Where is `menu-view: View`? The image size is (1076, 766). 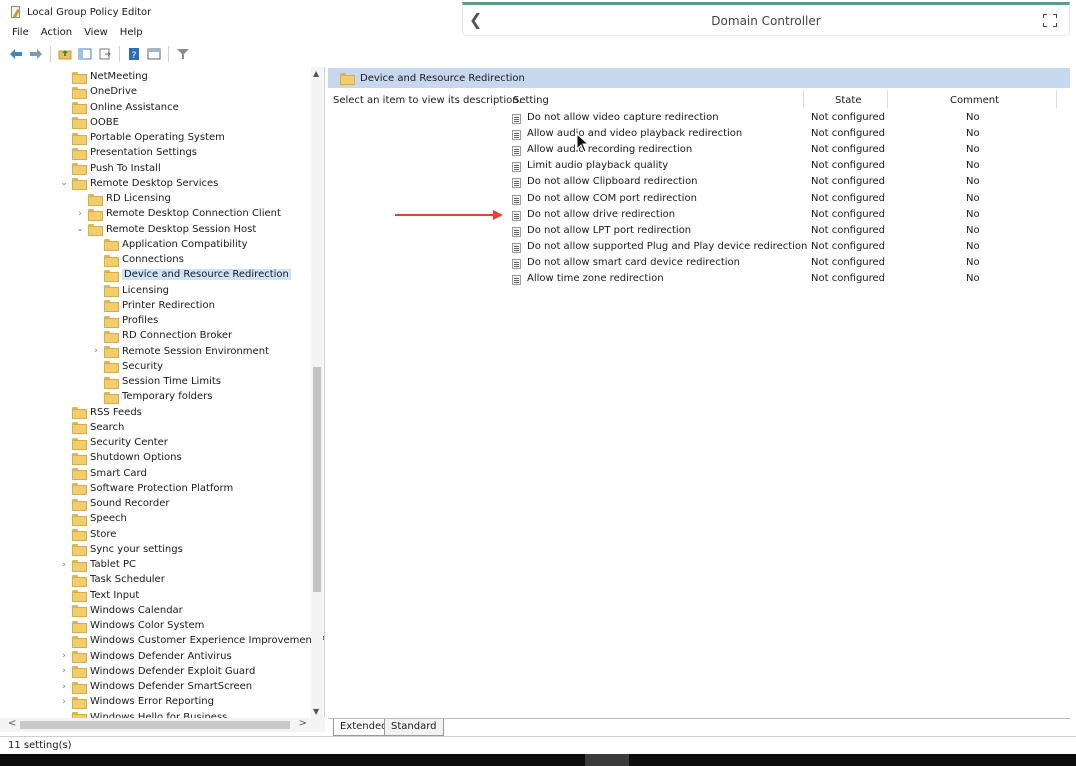 menu-view: View is located at coordinates (96, 32).